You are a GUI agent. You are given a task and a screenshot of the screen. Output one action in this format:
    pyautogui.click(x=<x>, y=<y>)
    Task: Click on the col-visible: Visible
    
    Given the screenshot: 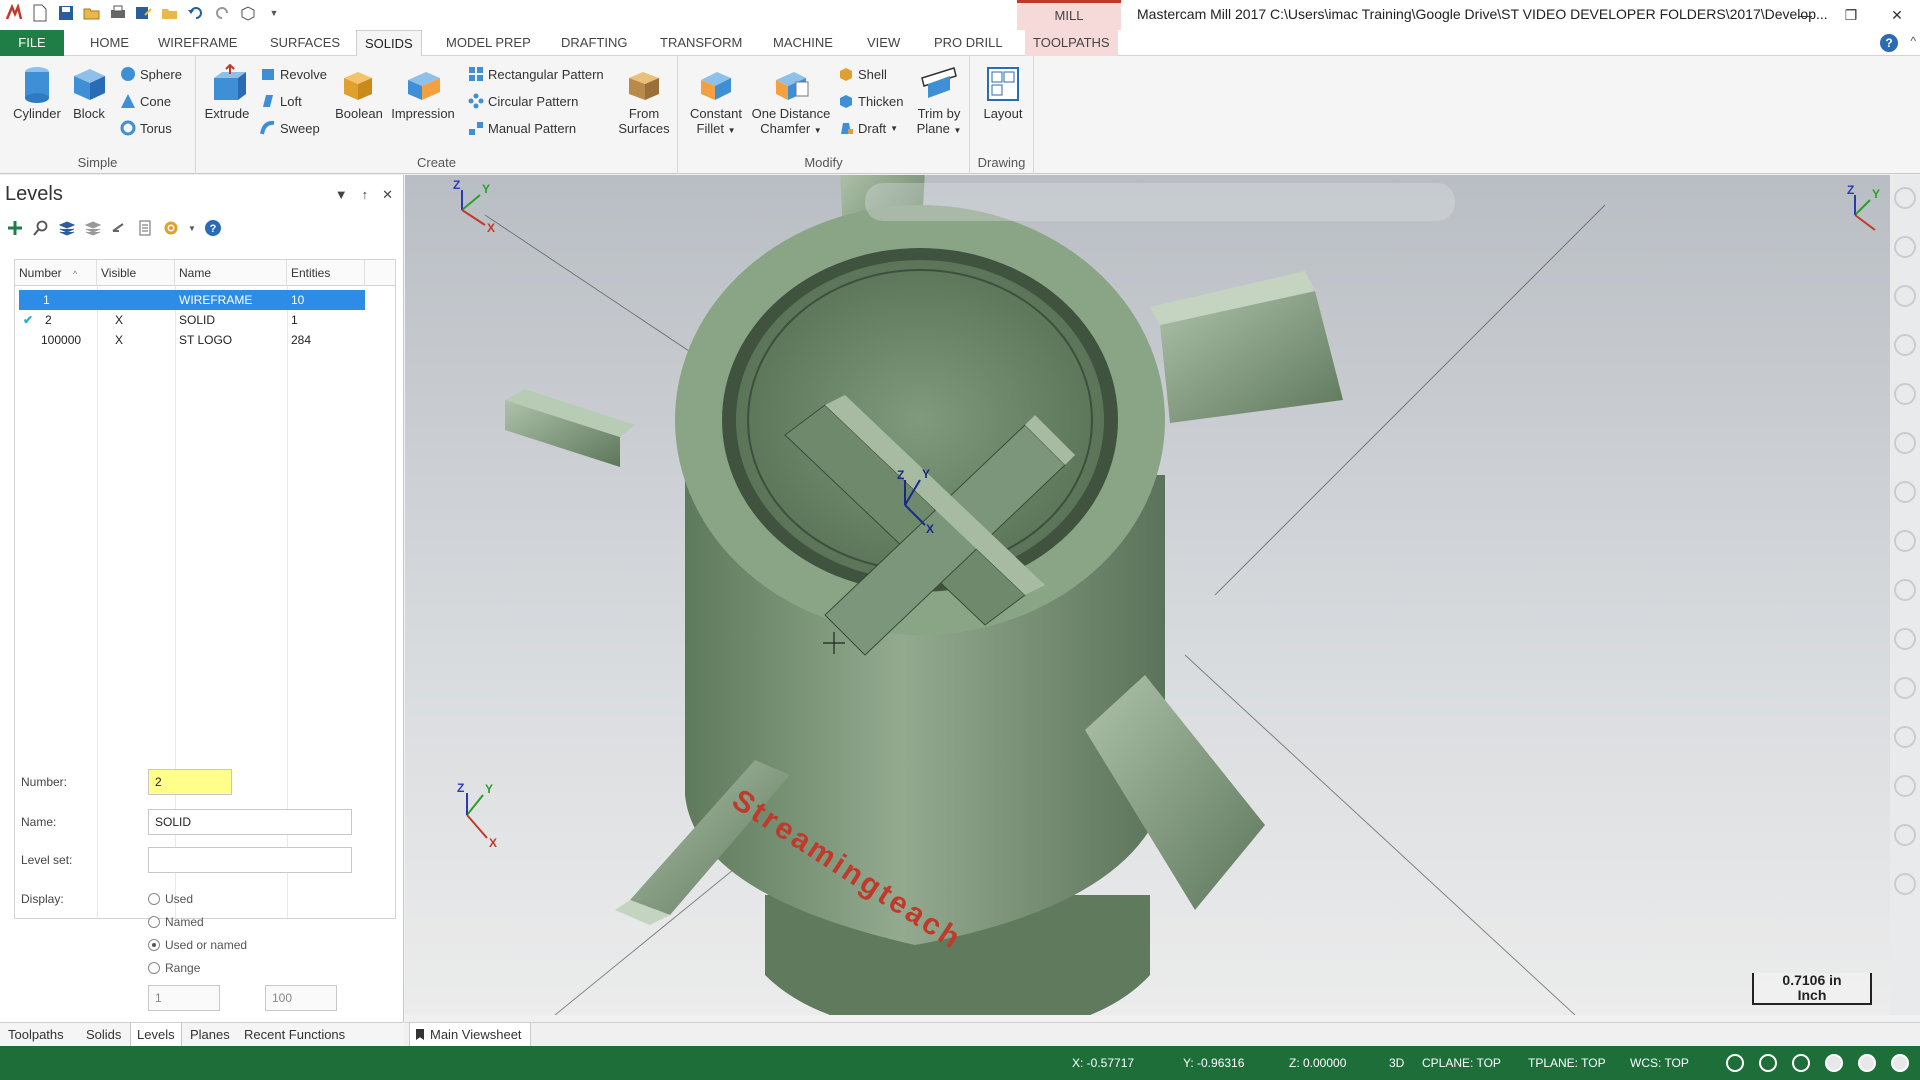 What is the action you would take?
    pyautogui.click(x=136, y=273)
    